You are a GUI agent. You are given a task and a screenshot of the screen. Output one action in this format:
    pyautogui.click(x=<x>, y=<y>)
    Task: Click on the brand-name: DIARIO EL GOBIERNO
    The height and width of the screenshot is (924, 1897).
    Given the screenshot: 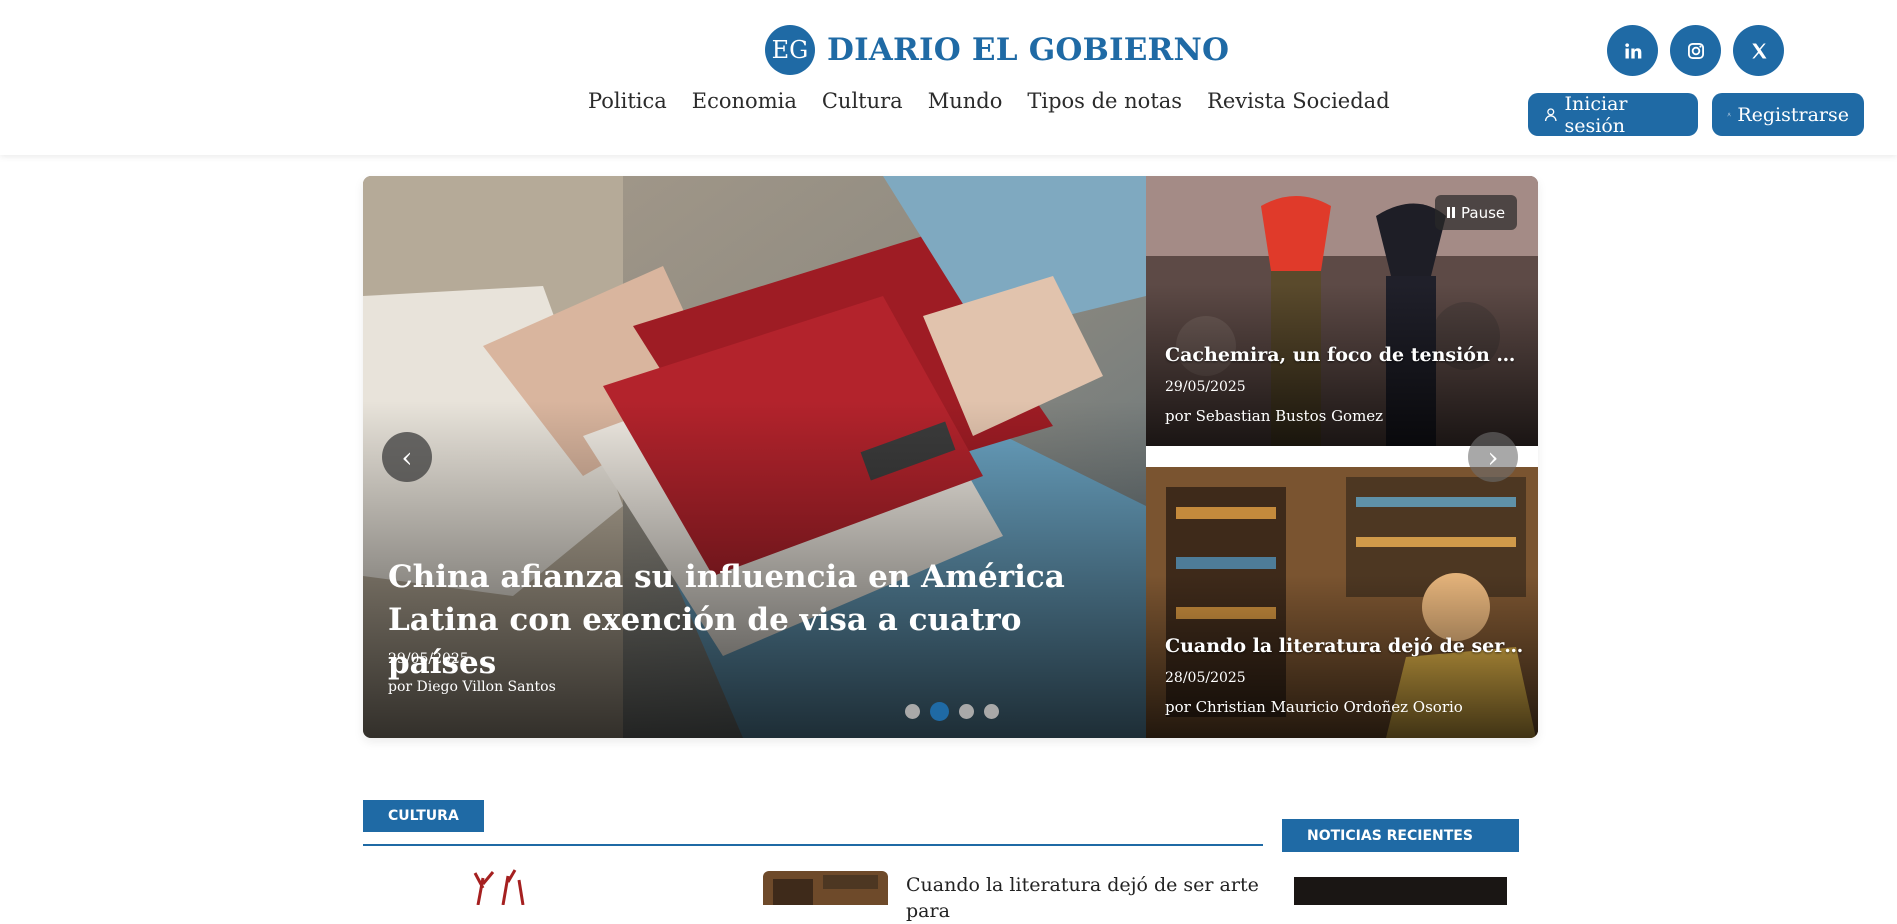 What is the action you would take?
    pyautogui.click(x=1028, y=50)
    